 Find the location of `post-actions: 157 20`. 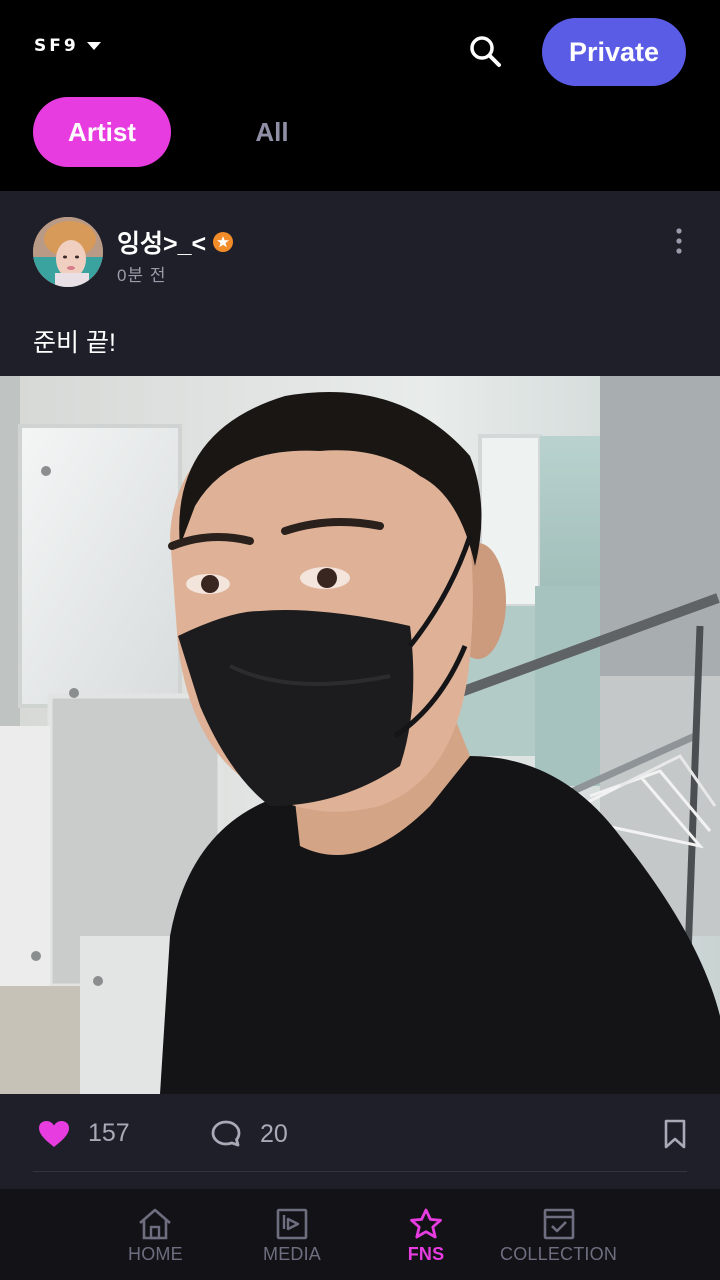

post-actions: 157 20 is located at coordinates (360, 1134).